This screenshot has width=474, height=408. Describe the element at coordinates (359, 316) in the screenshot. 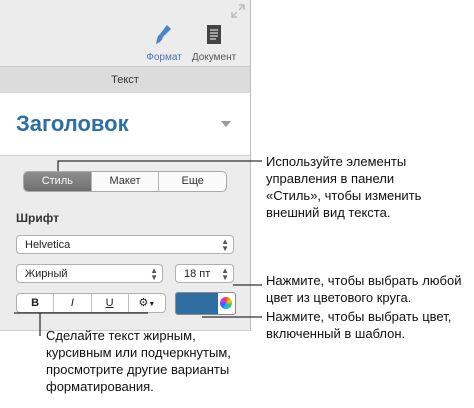

I see `callout-line: Нажмите, чтобы выбрать цвет,` at that location.